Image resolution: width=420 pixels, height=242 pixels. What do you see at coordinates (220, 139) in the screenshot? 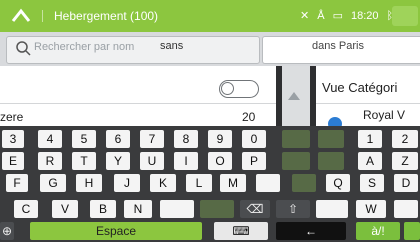
I see `key-9: 9` at bounding box center [220, 139].